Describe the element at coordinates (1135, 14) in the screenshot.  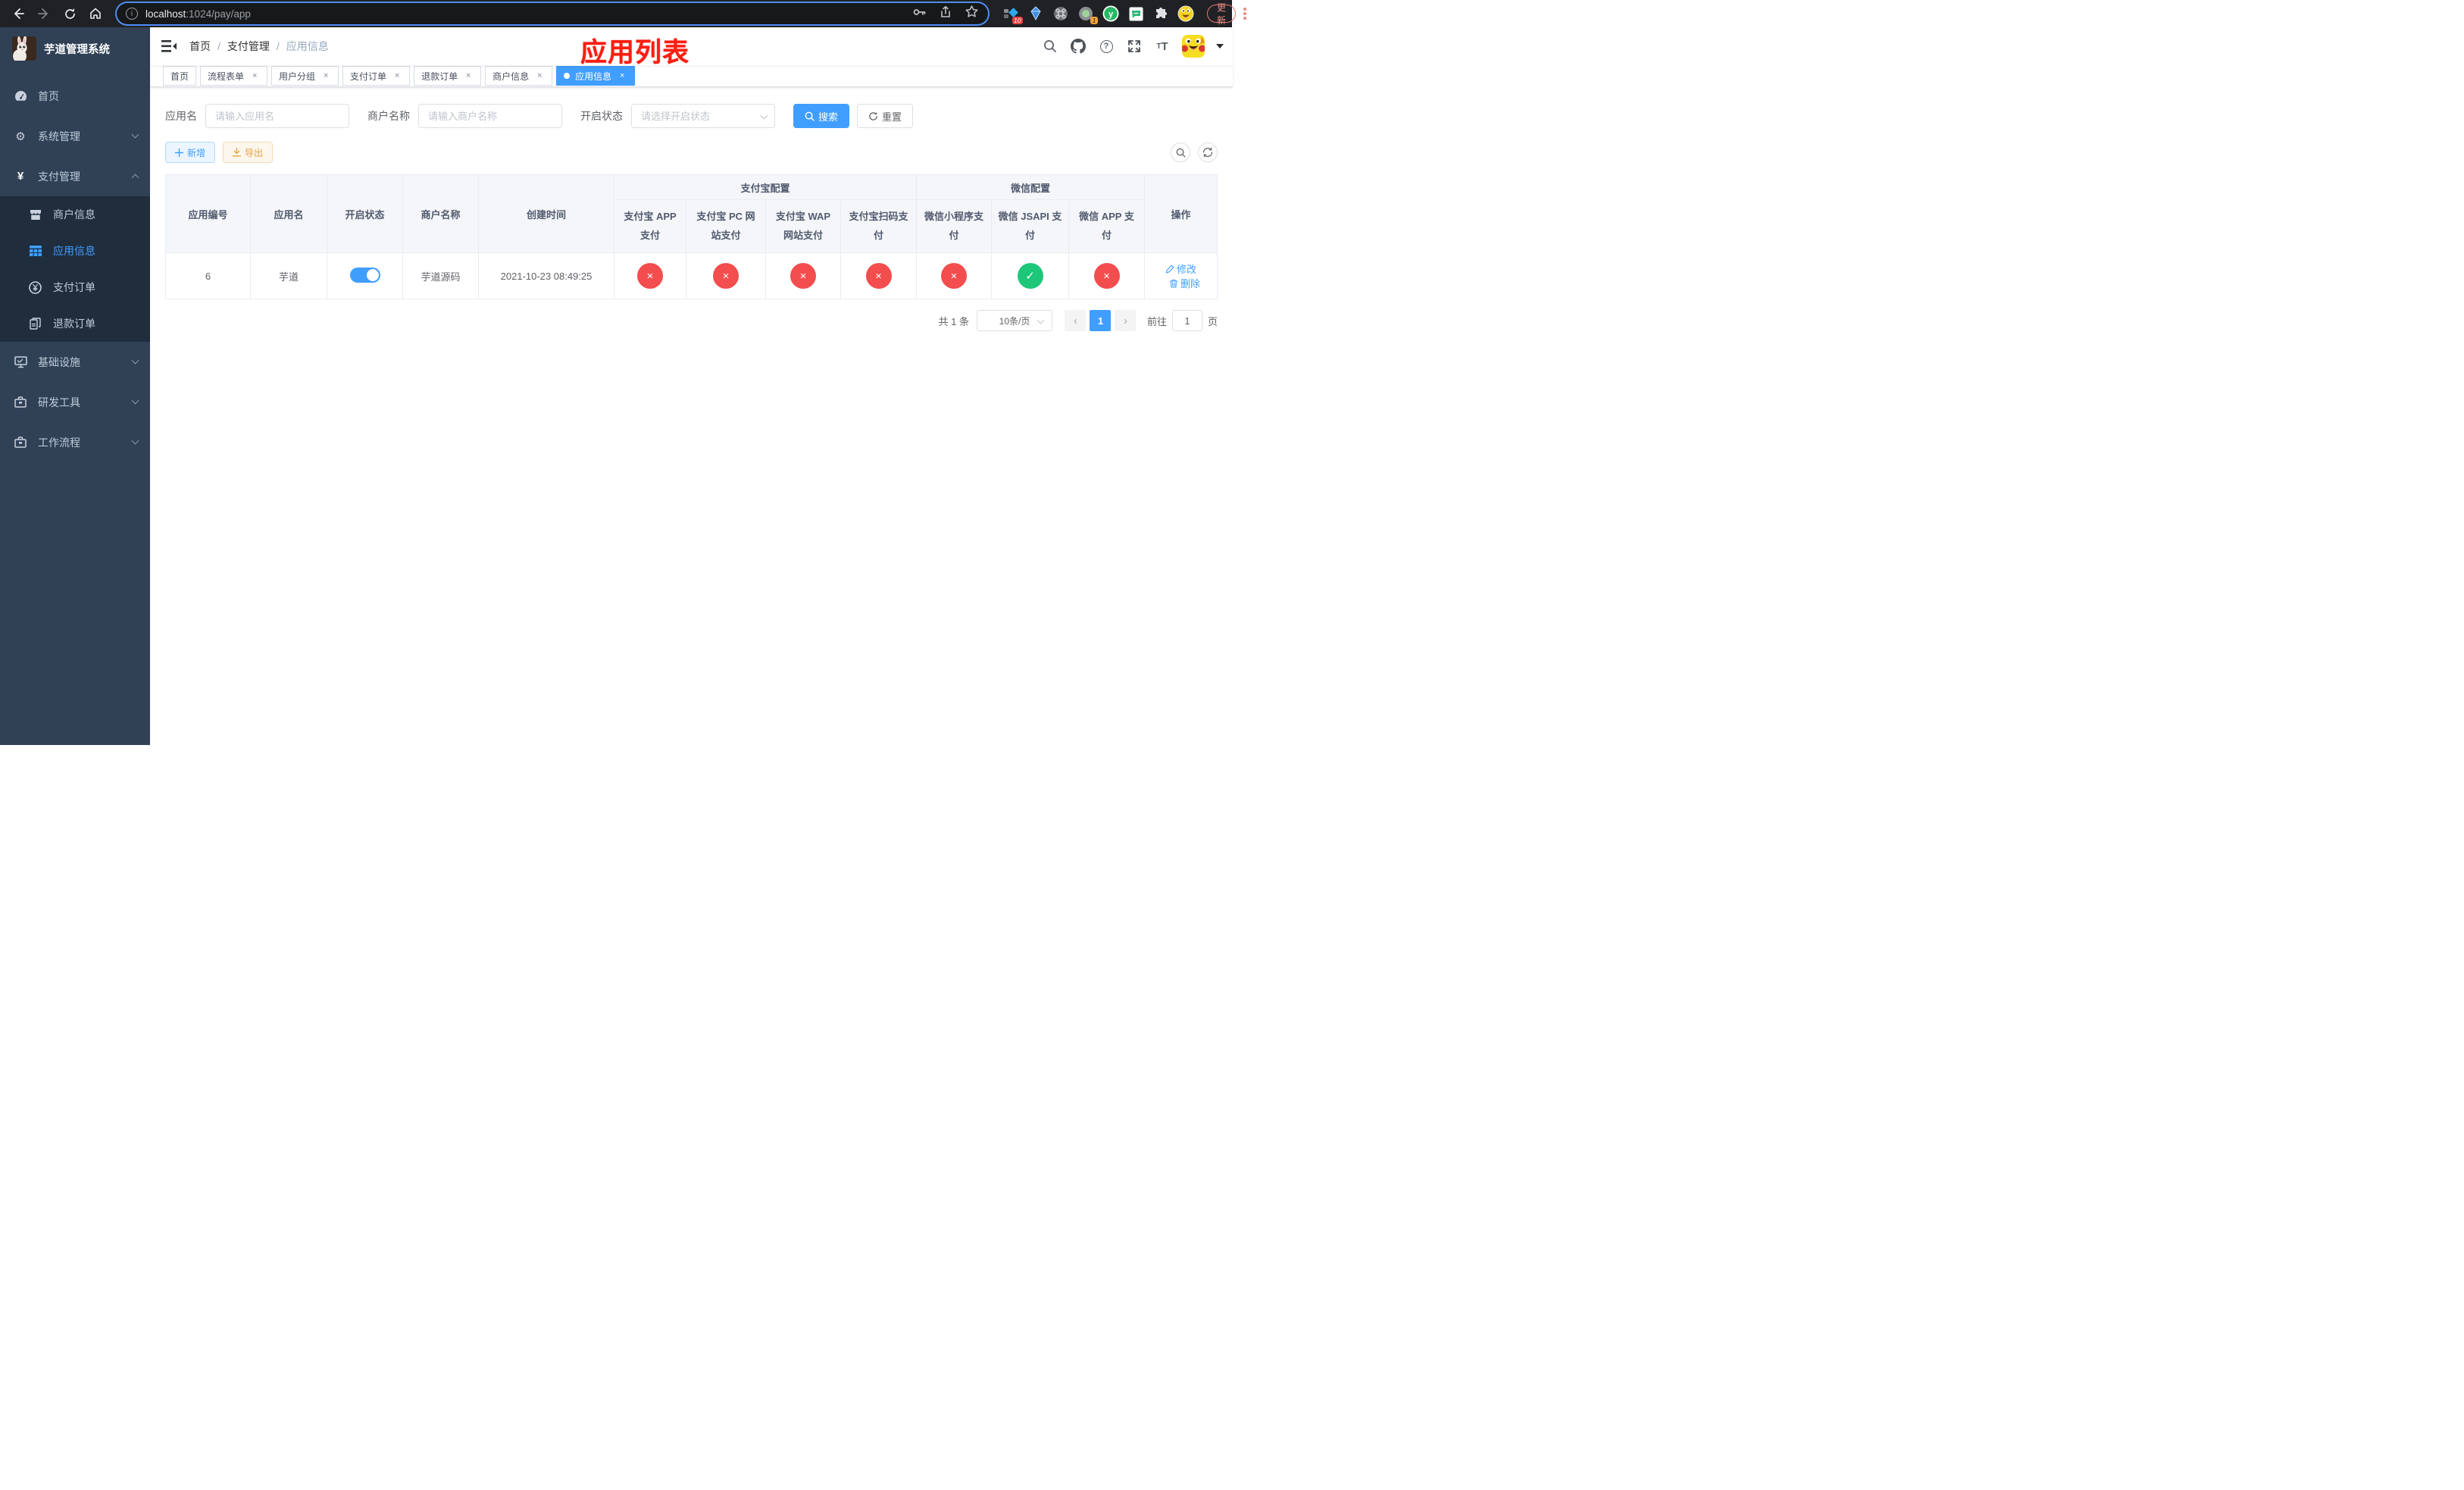
I see `extension-chat-icon` at that location.